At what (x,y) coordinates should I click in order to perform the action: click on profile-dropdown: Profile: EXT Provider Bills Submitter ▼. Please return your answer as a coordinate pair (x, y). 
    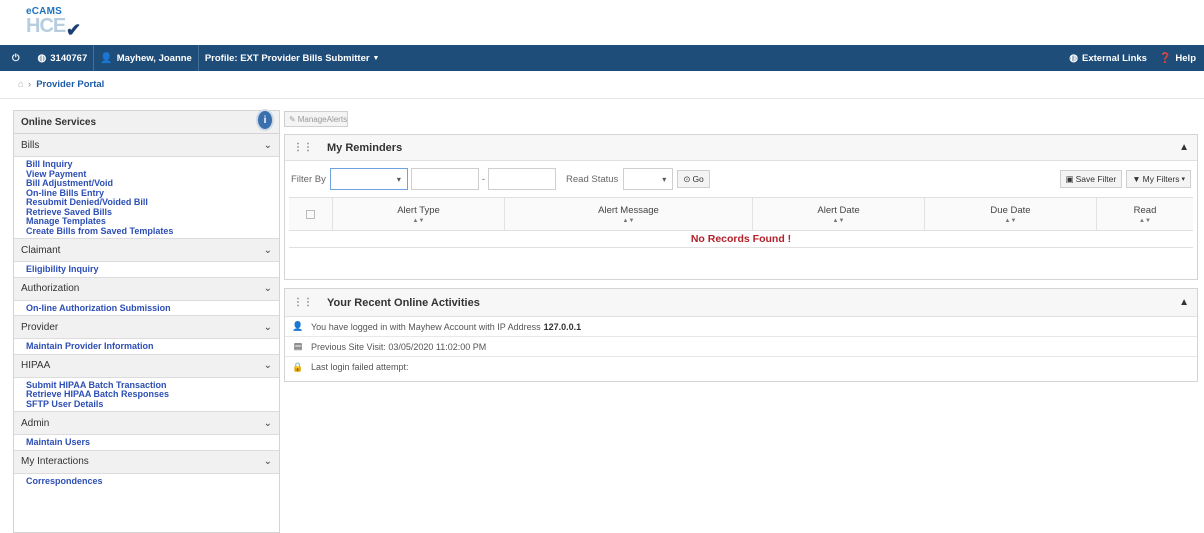
    Looking at the image, I should click on (292, 58).